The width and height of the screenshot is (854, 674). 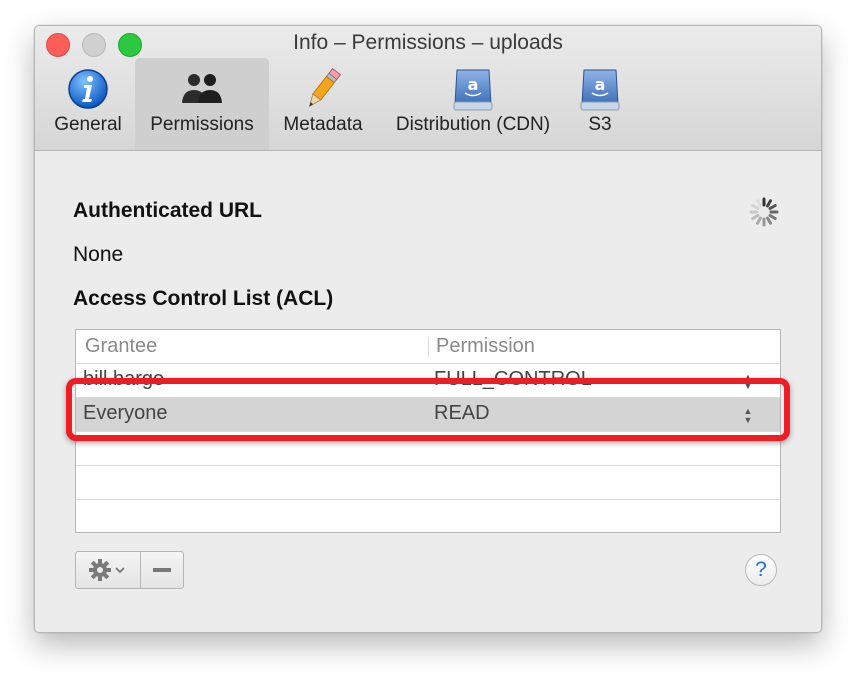 What do you see at coordinates (473, 124) in the screenshot?
I see `tab-distribution-cdn-label: Distribution (CDN)` at bounding box center [473, 124].